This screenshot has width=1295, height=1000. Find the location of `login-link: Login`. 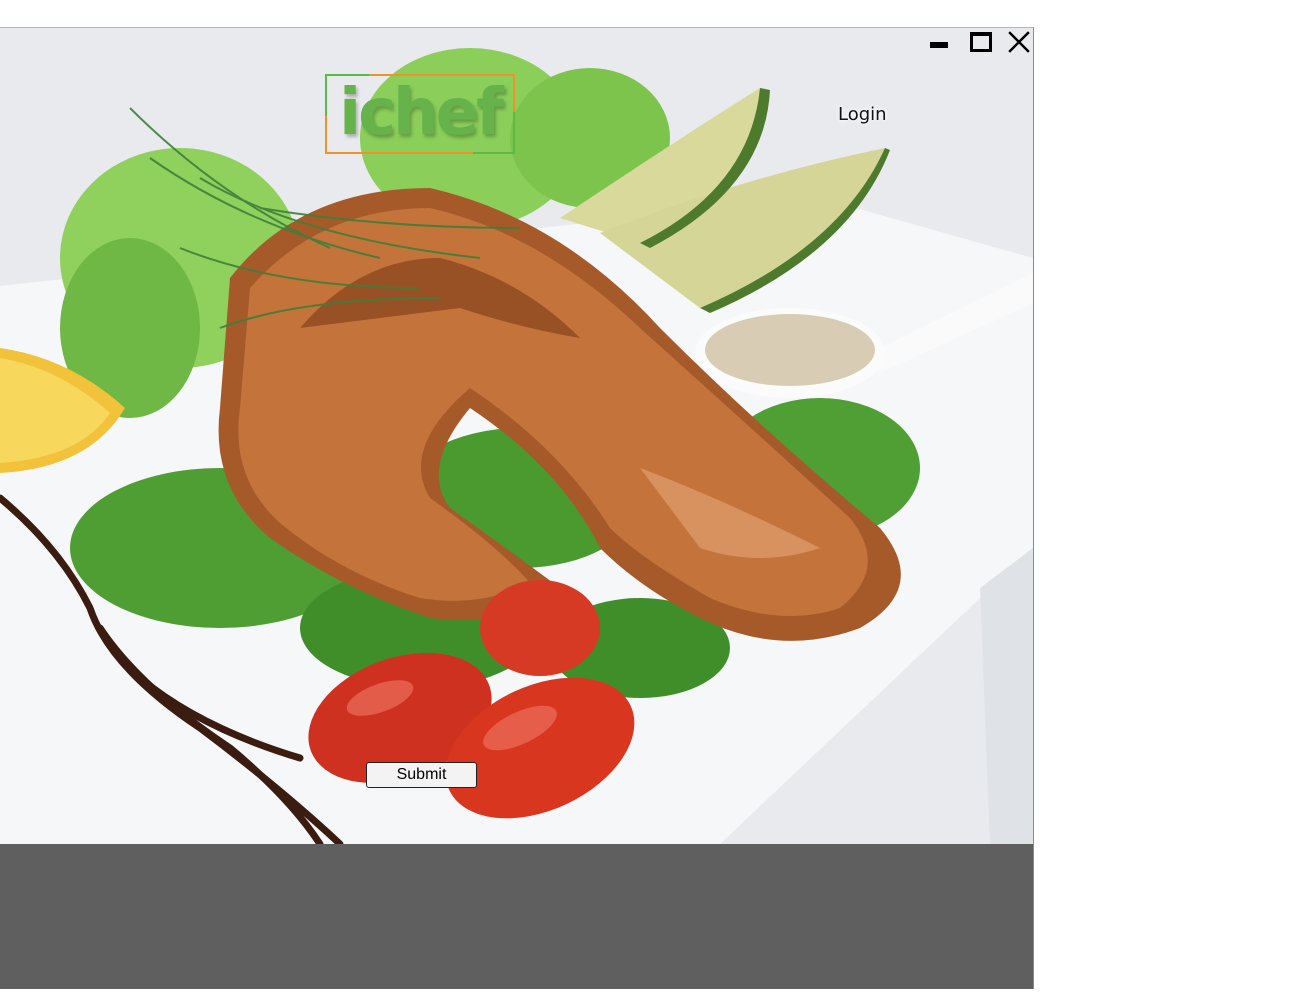

login-link: Login is located at coordinates (862, 114).